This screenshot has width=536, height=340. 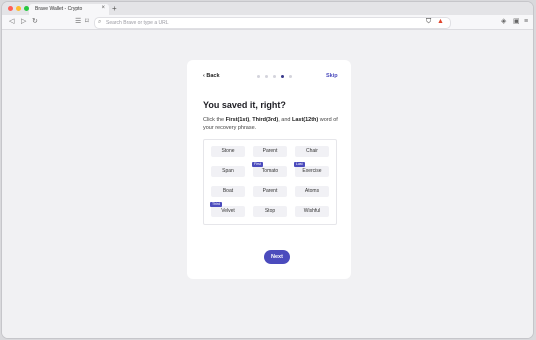 What do you see at coordinates (257, 164) in the screenshot?
I see `word-position-badge: First` at bounding box center [257, 164].